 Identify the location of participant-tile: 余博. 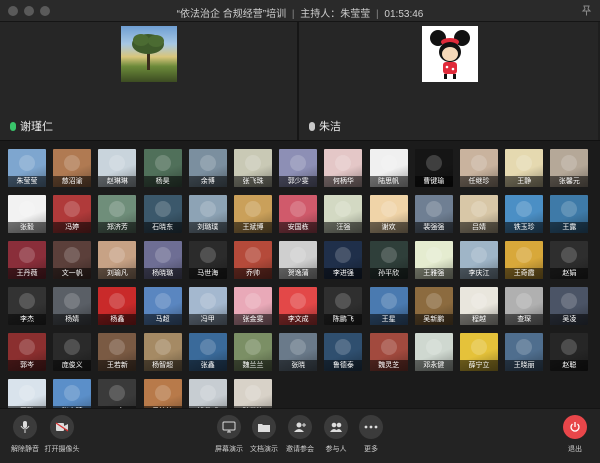
(207, 168).